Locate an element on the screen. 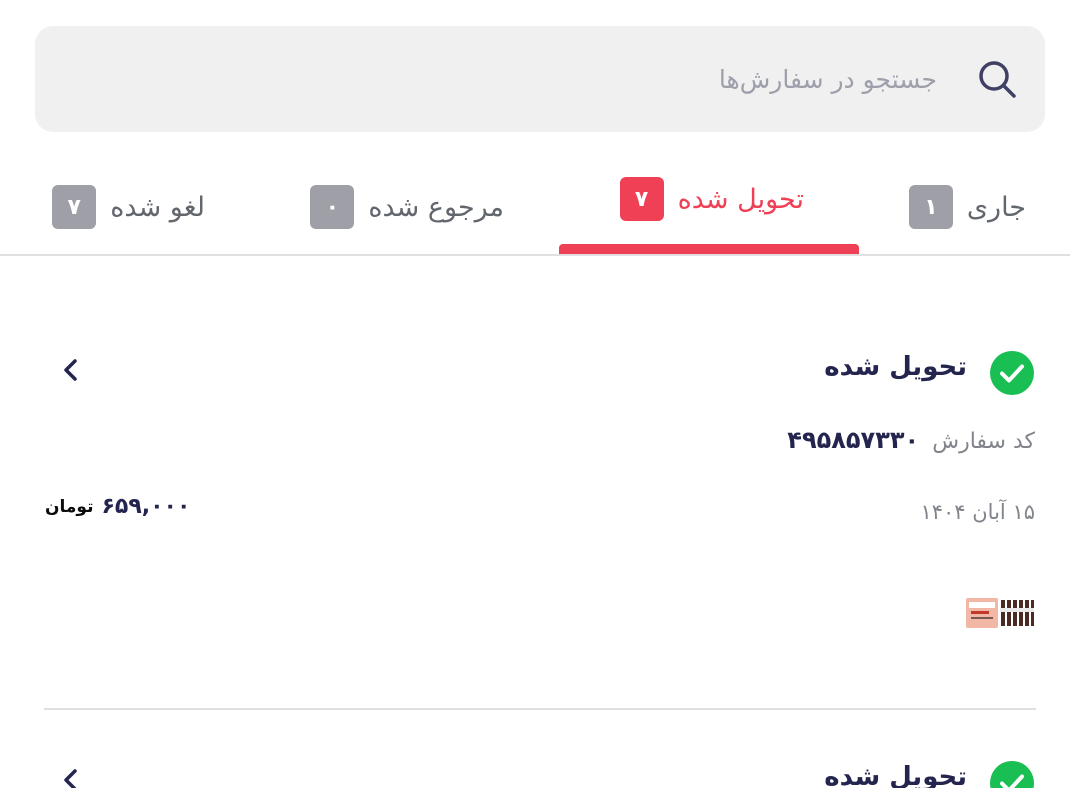 The image size is (1070, 788). tab-count-badge: ۱ is located at coordinates (930, 207).